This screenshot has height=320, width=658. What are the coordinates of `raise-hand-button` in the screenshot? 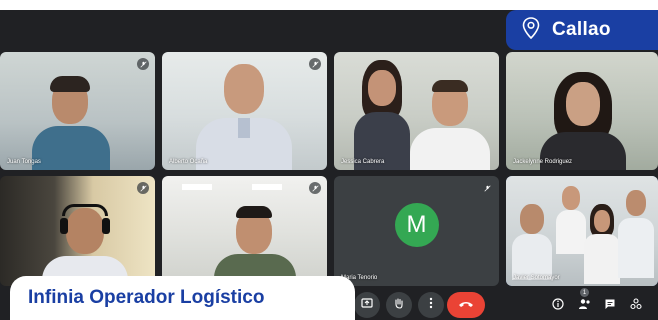 It's located at (399, 305).